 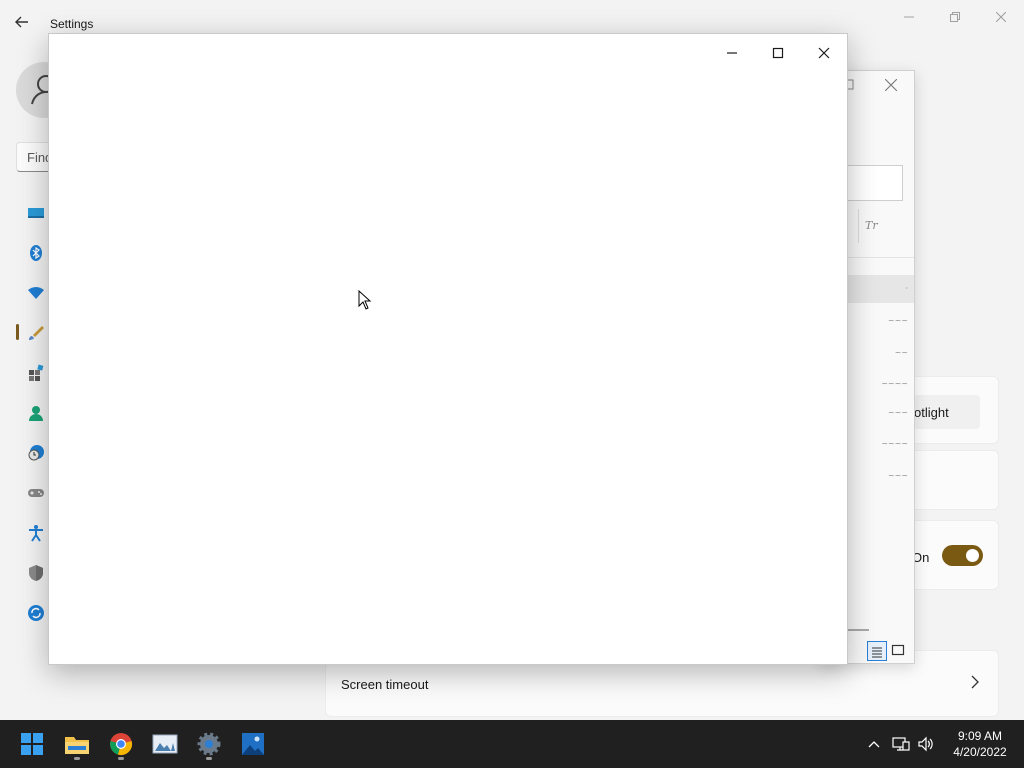 I want to click on background-card: otlight, so click(x=951, y=410).